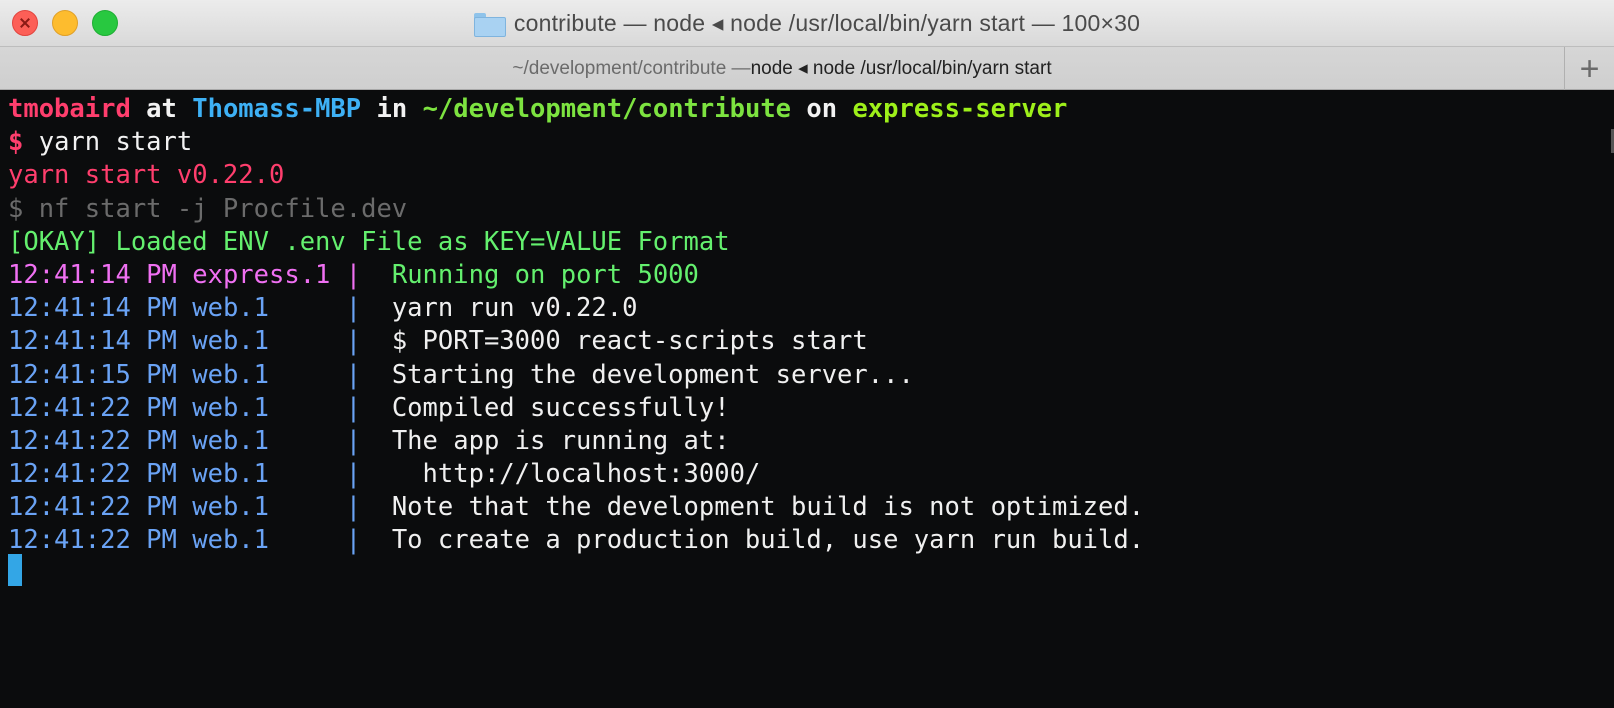  Describe the element at coordinates (92, 374) in the screenshot. I see `log-time: 12:41:15 PM` at that location.